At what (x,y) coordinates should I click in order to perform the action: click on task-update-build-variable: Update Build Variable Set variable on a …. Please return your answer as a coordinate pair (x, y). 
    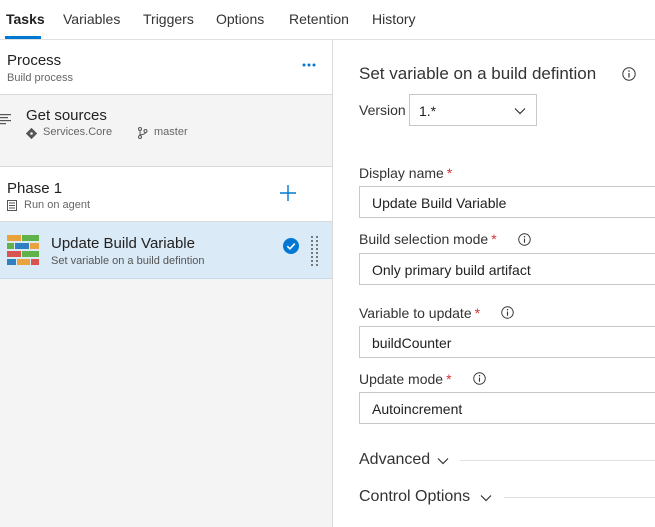
    Looking at the image, I should click on (166, 250).